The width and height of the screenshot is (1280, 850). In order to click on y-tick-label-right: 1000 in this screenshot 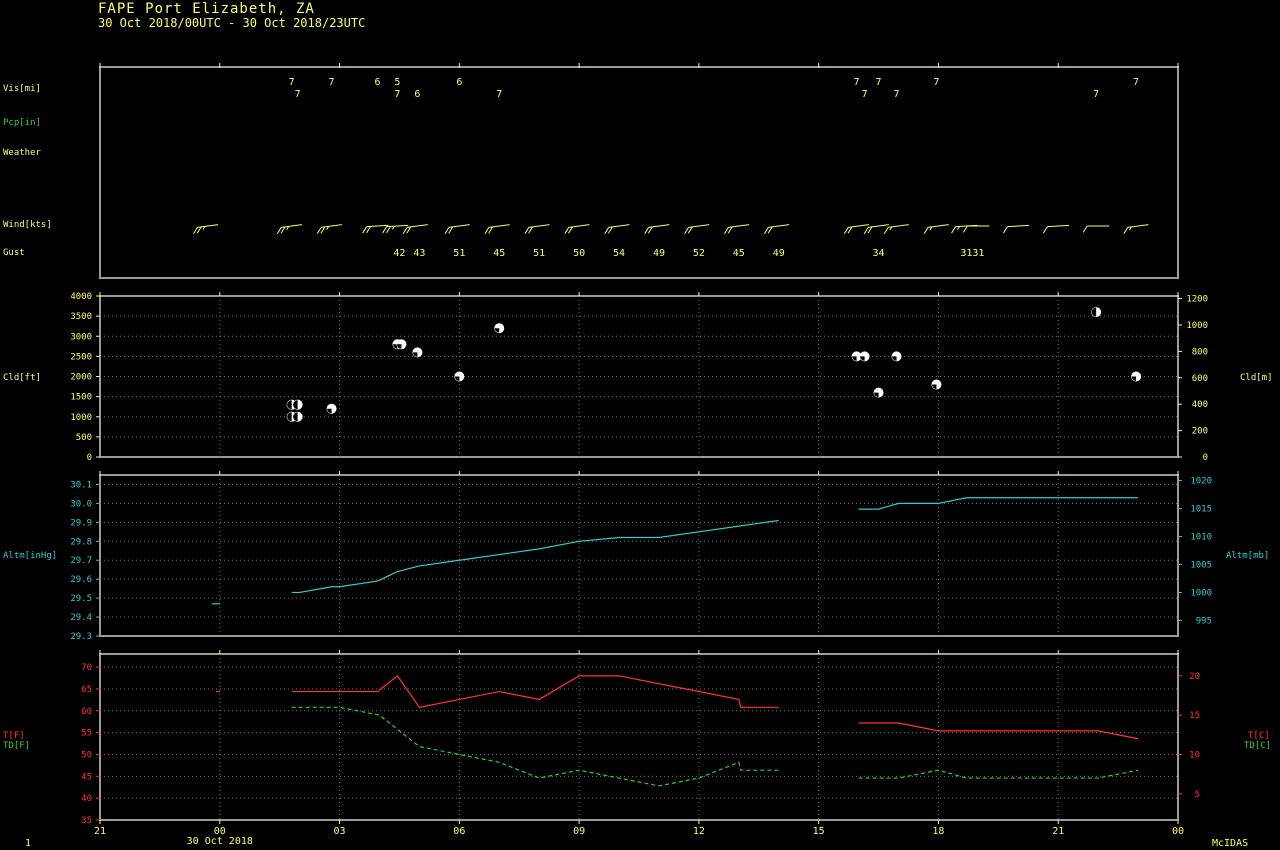, I will do `click(1197, 326)`.